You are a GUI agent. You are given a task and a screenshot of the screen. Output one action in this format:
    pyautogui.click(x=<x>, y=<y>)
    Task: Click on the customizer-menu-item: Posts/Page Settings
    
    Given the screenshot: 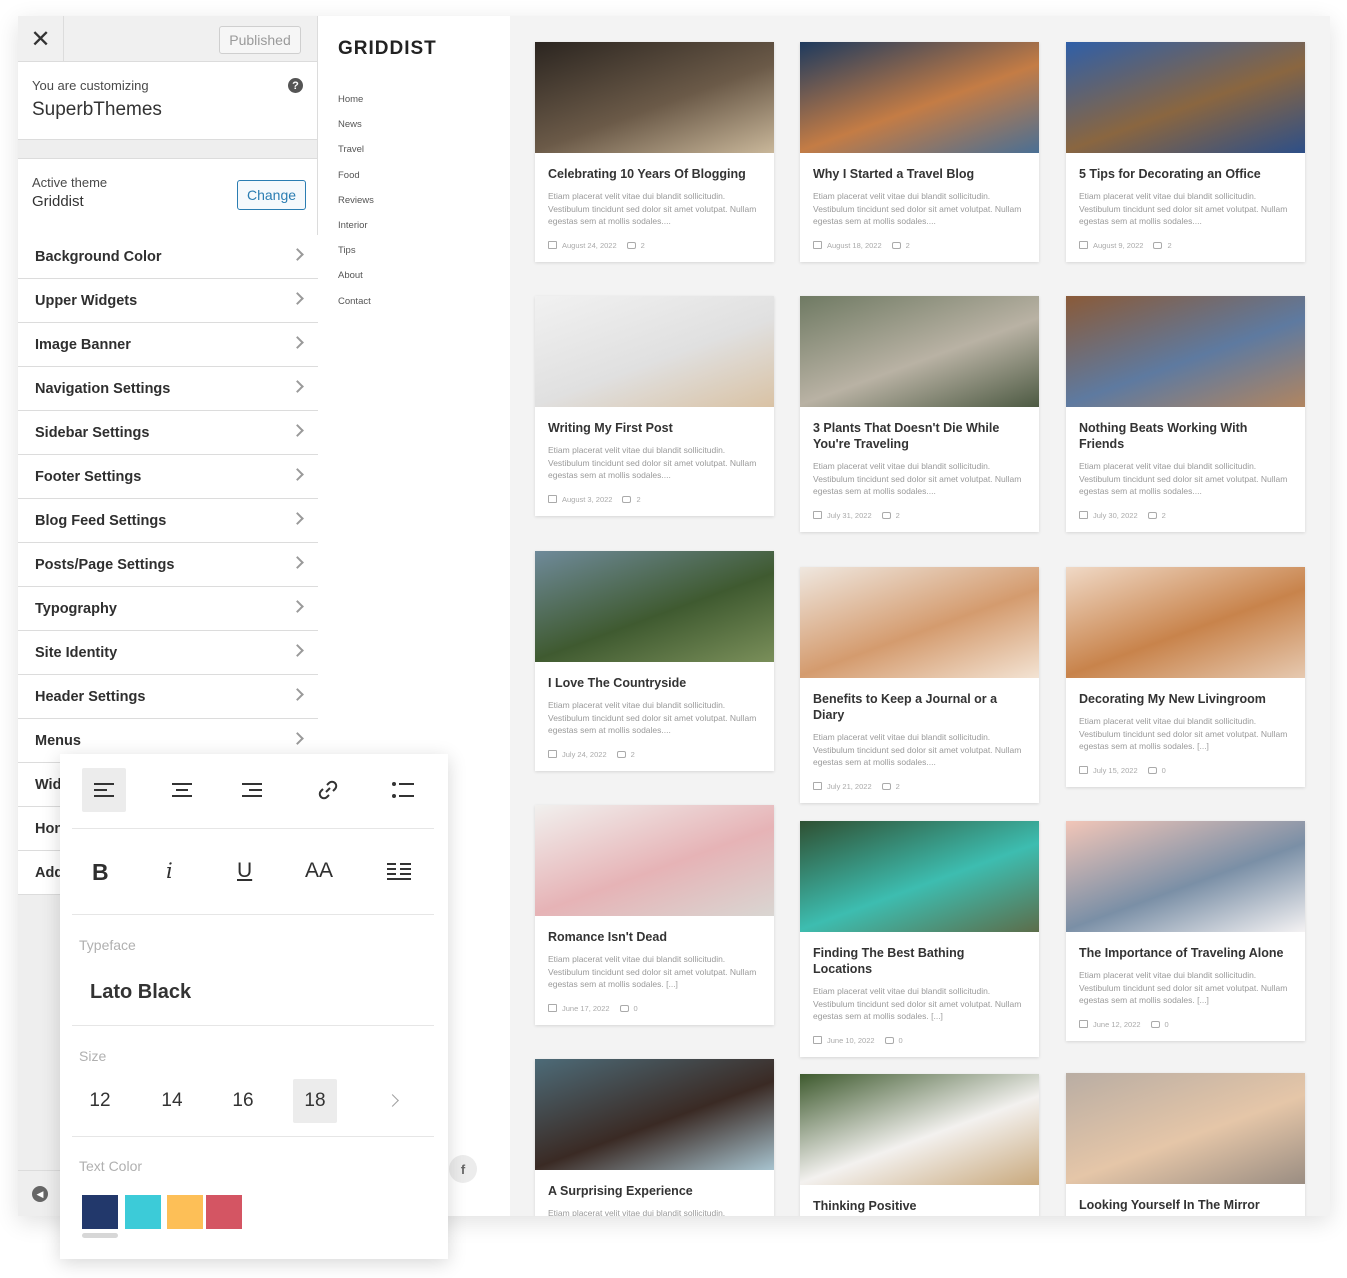 What is the action you would take?
    pyautogui.click(x=168, y=565)
    